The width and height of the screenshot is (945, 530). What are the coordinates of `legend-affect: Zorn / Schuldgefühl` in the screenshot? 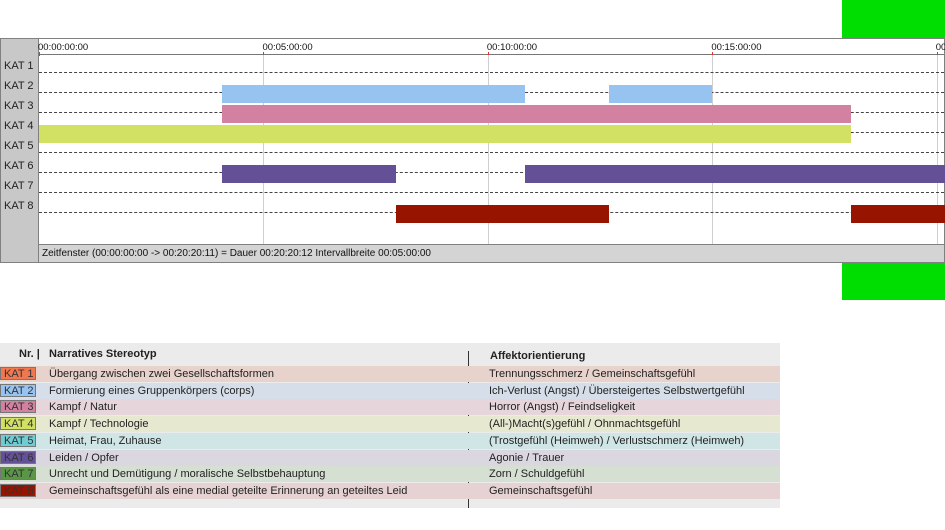 It's located at (537, 474).